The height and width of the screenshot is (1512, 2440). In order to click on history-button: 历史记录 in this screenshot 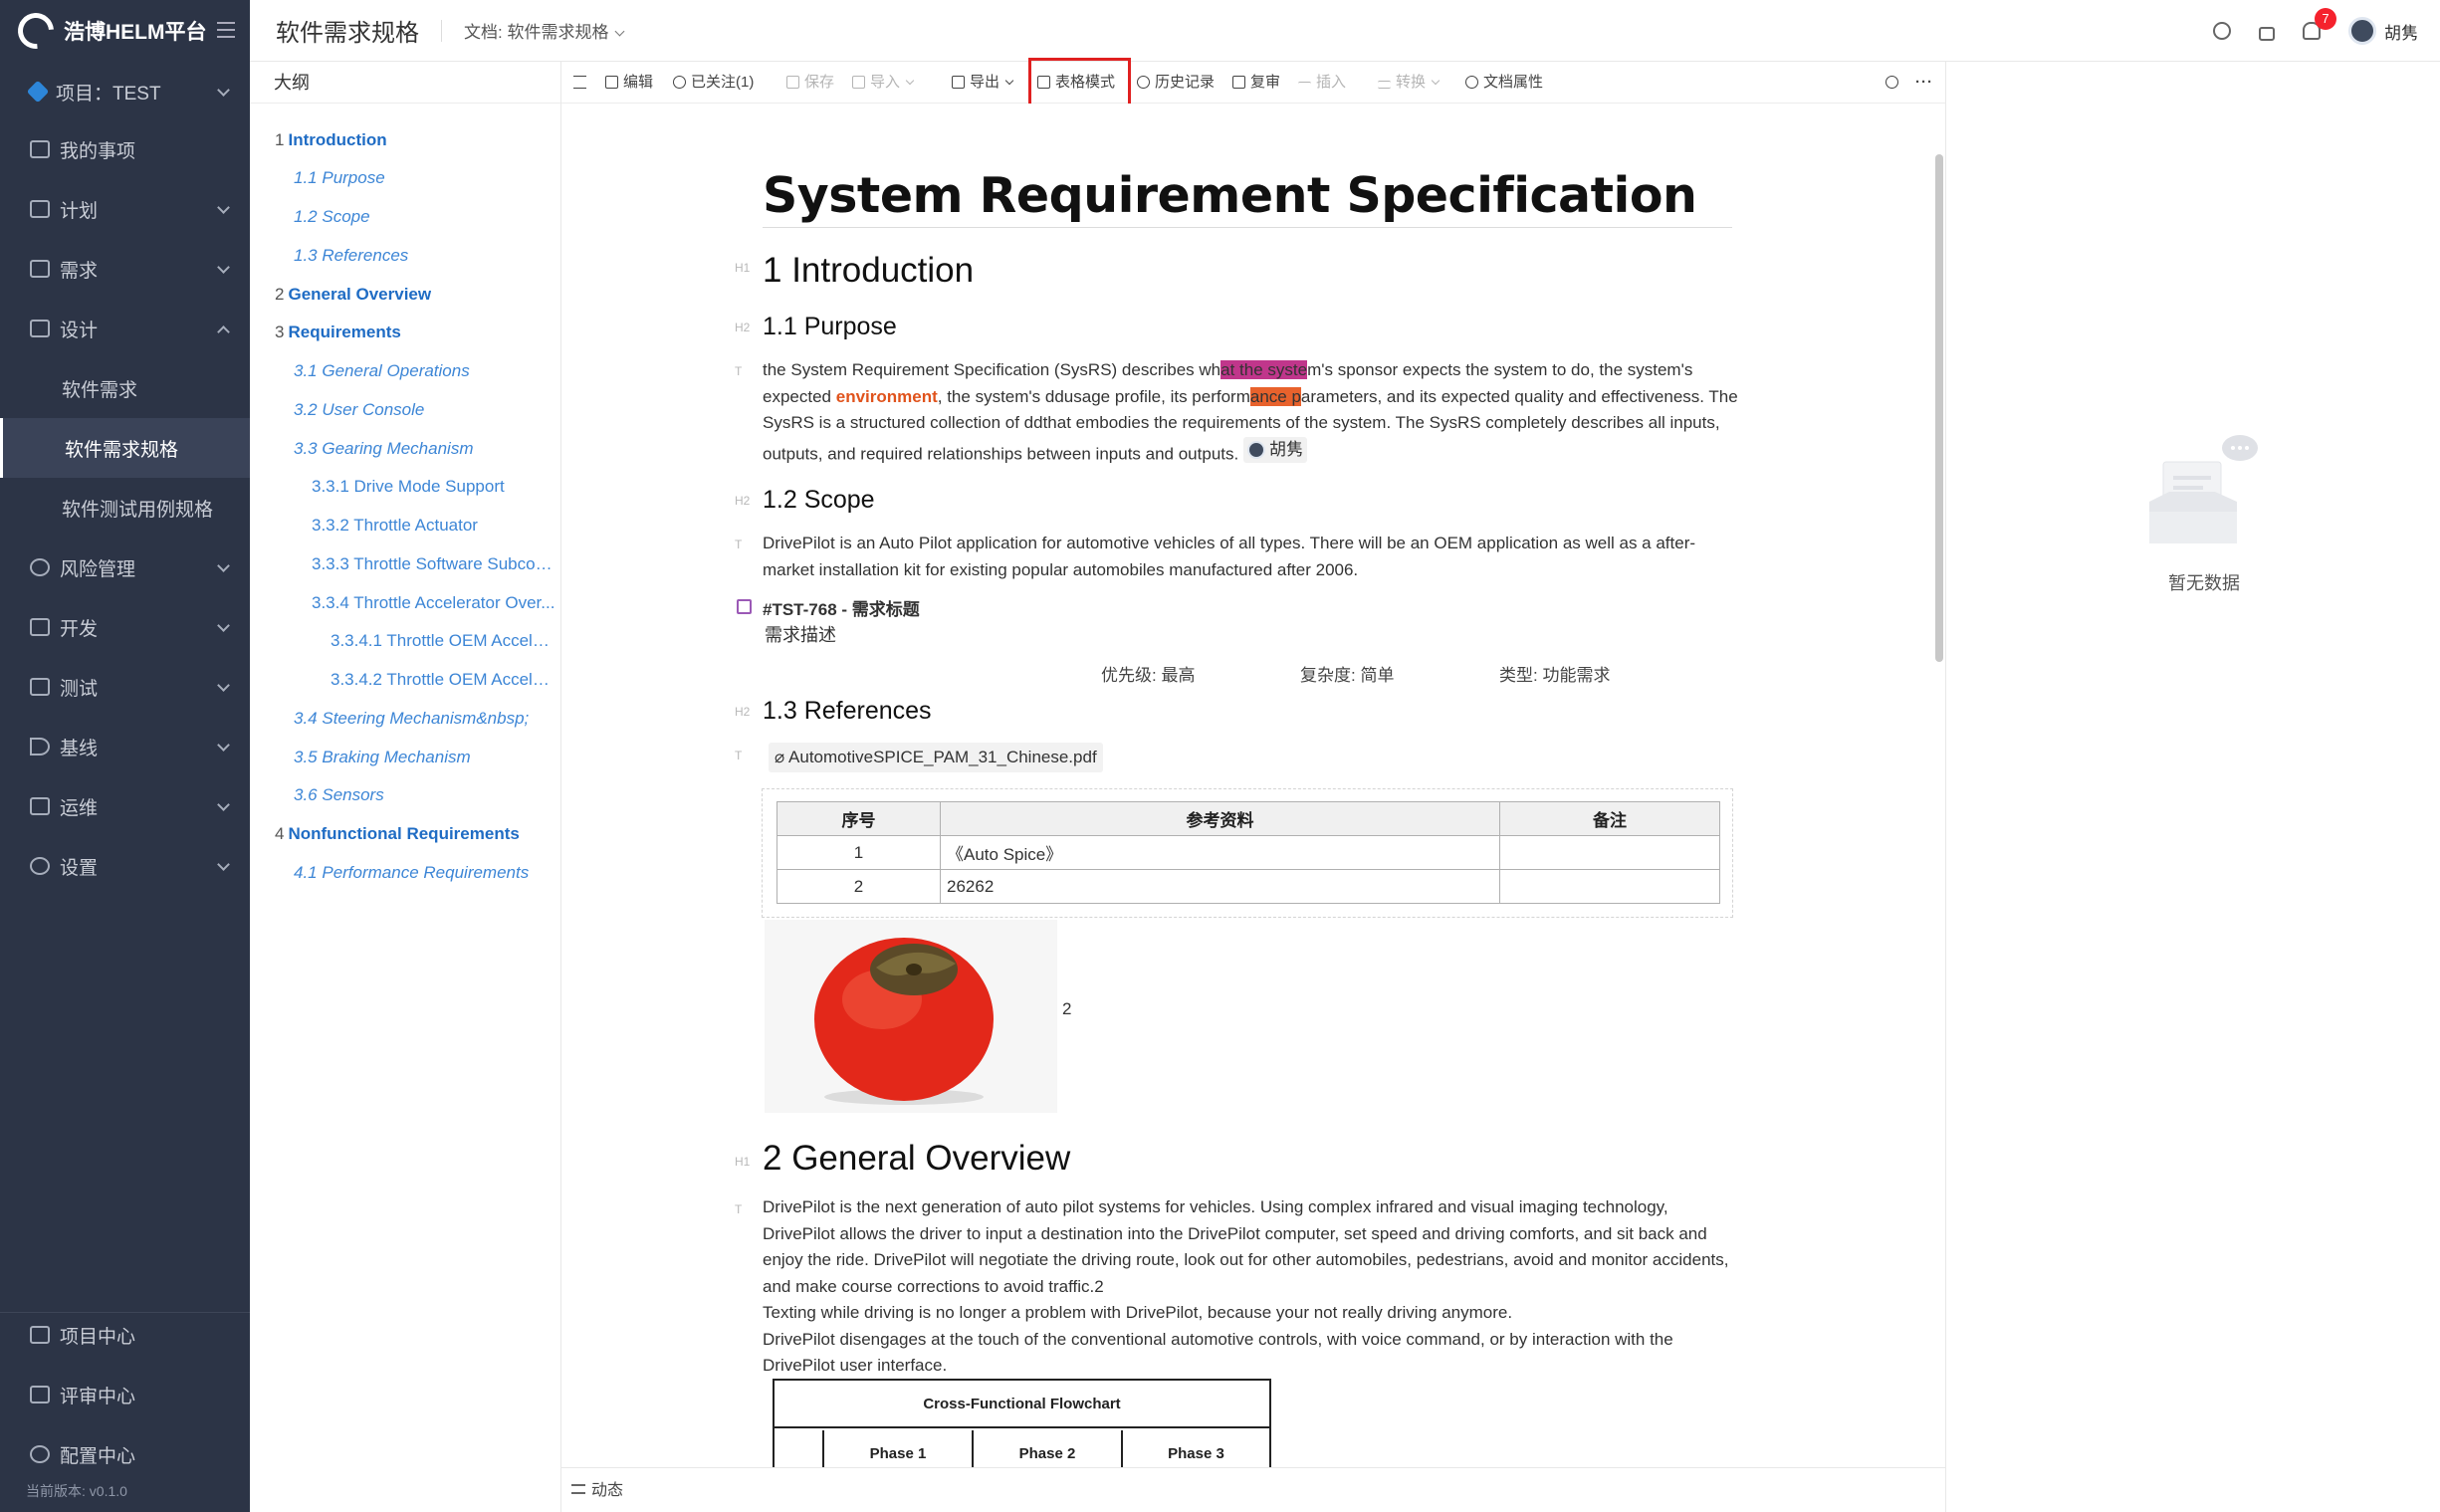, I will do `click(1176, 83)`.